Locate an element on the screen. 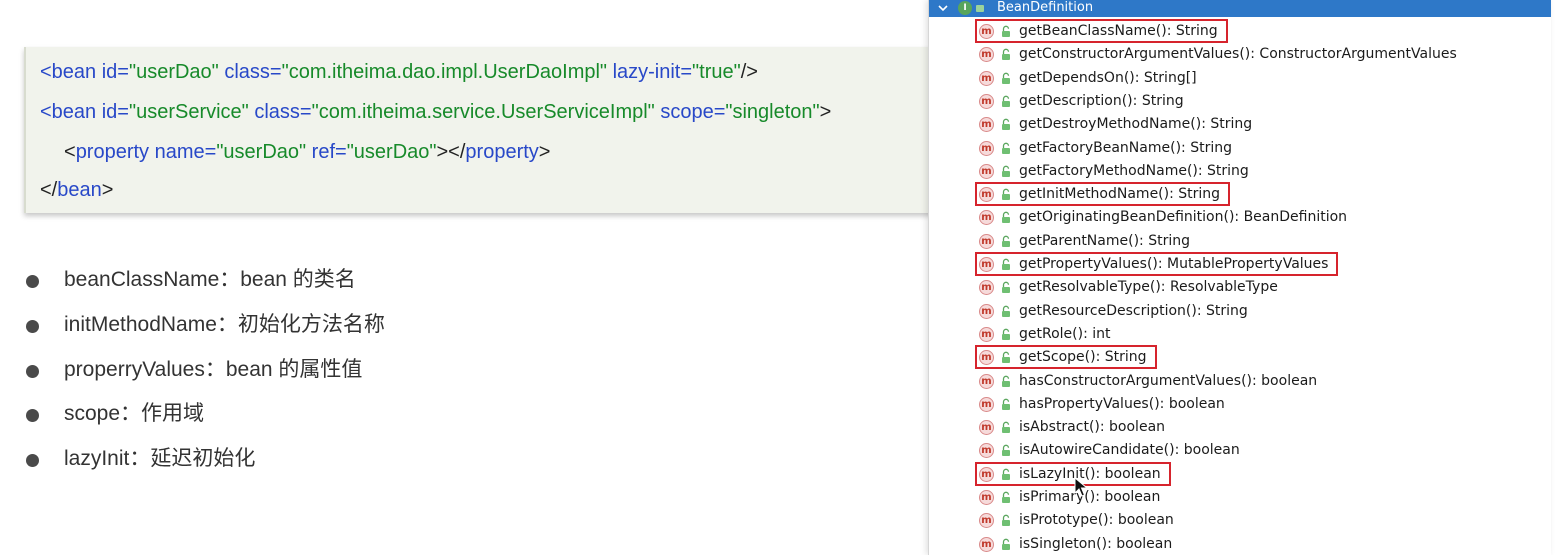 The image size is (1557, 555). method-row: m getBeanClassName(): String is located at coordinates (1240, 31).